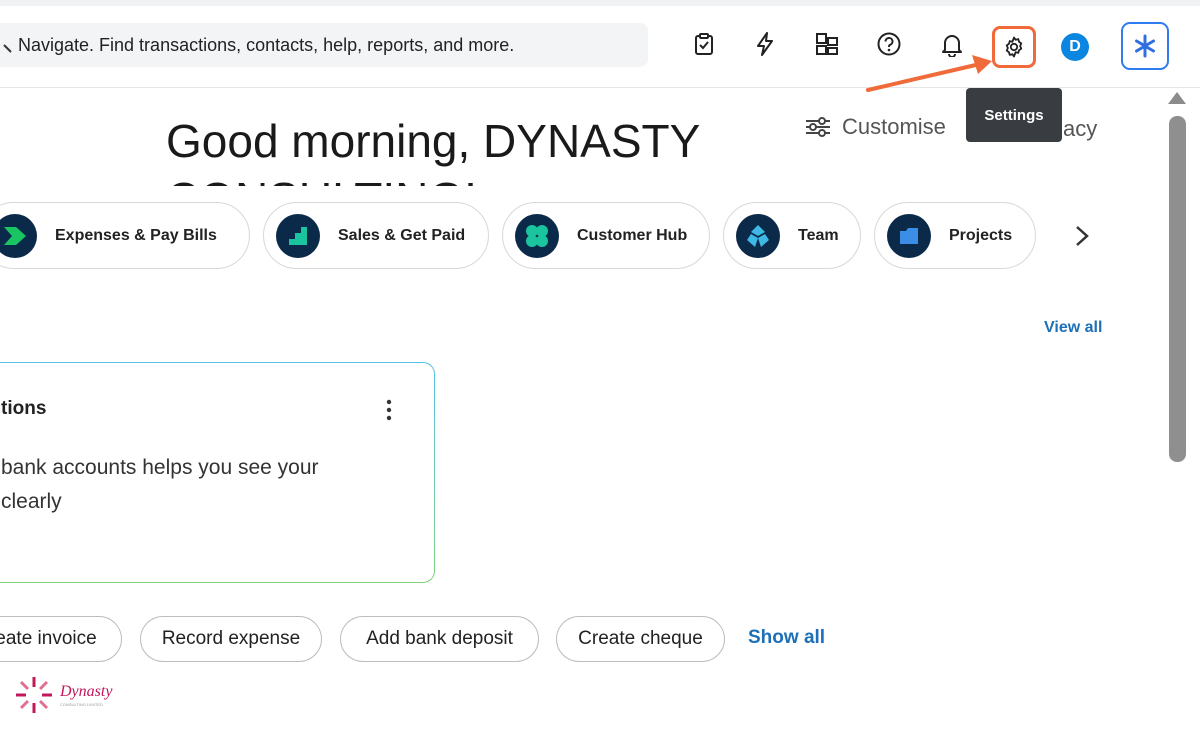 The image size is (1200, 732). What do you see at coordinates (201, 485) in the screenshot?
I see `card-body: bank accounts helps you see your clearly` at bounding box center [201, 485].